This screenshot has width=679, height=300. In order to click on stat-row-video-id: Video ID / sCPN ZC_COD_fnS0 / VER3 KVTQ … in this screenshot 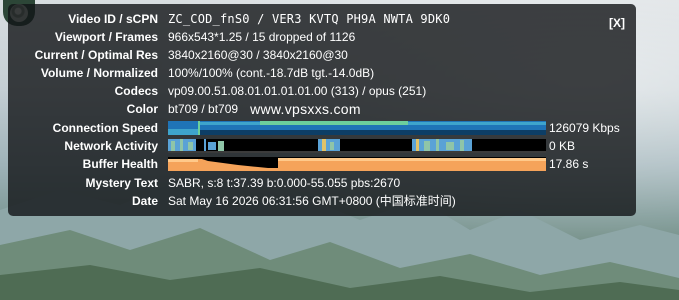, I will do `click(229, 19)`.